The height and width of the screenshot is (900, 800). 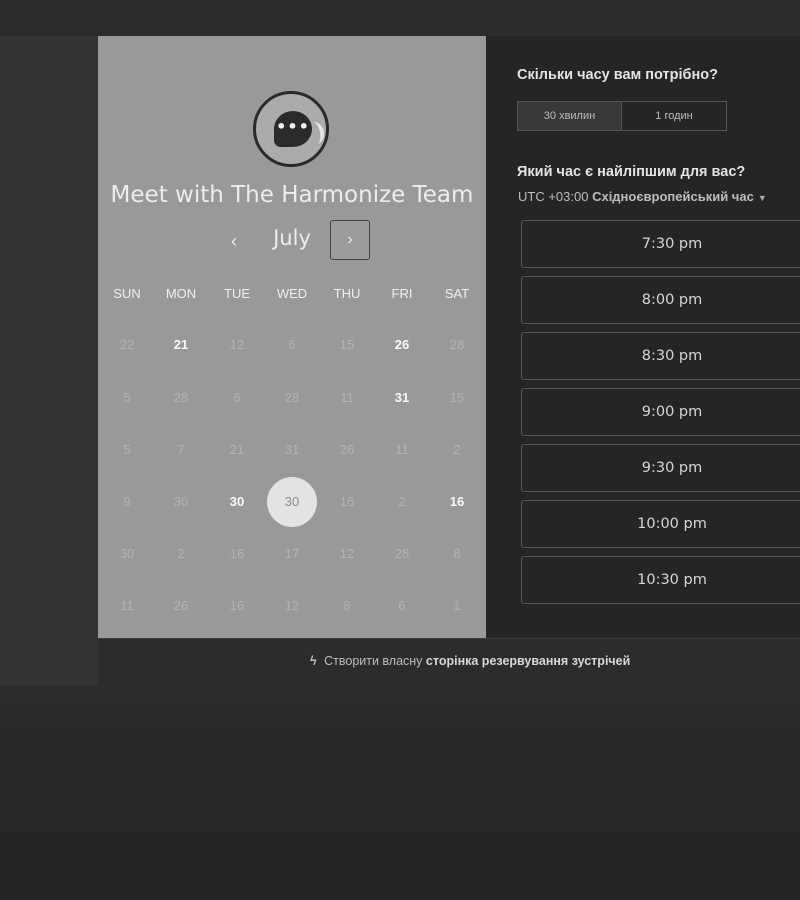 I want to click on available-day: 16, so click(x=457, y=502).